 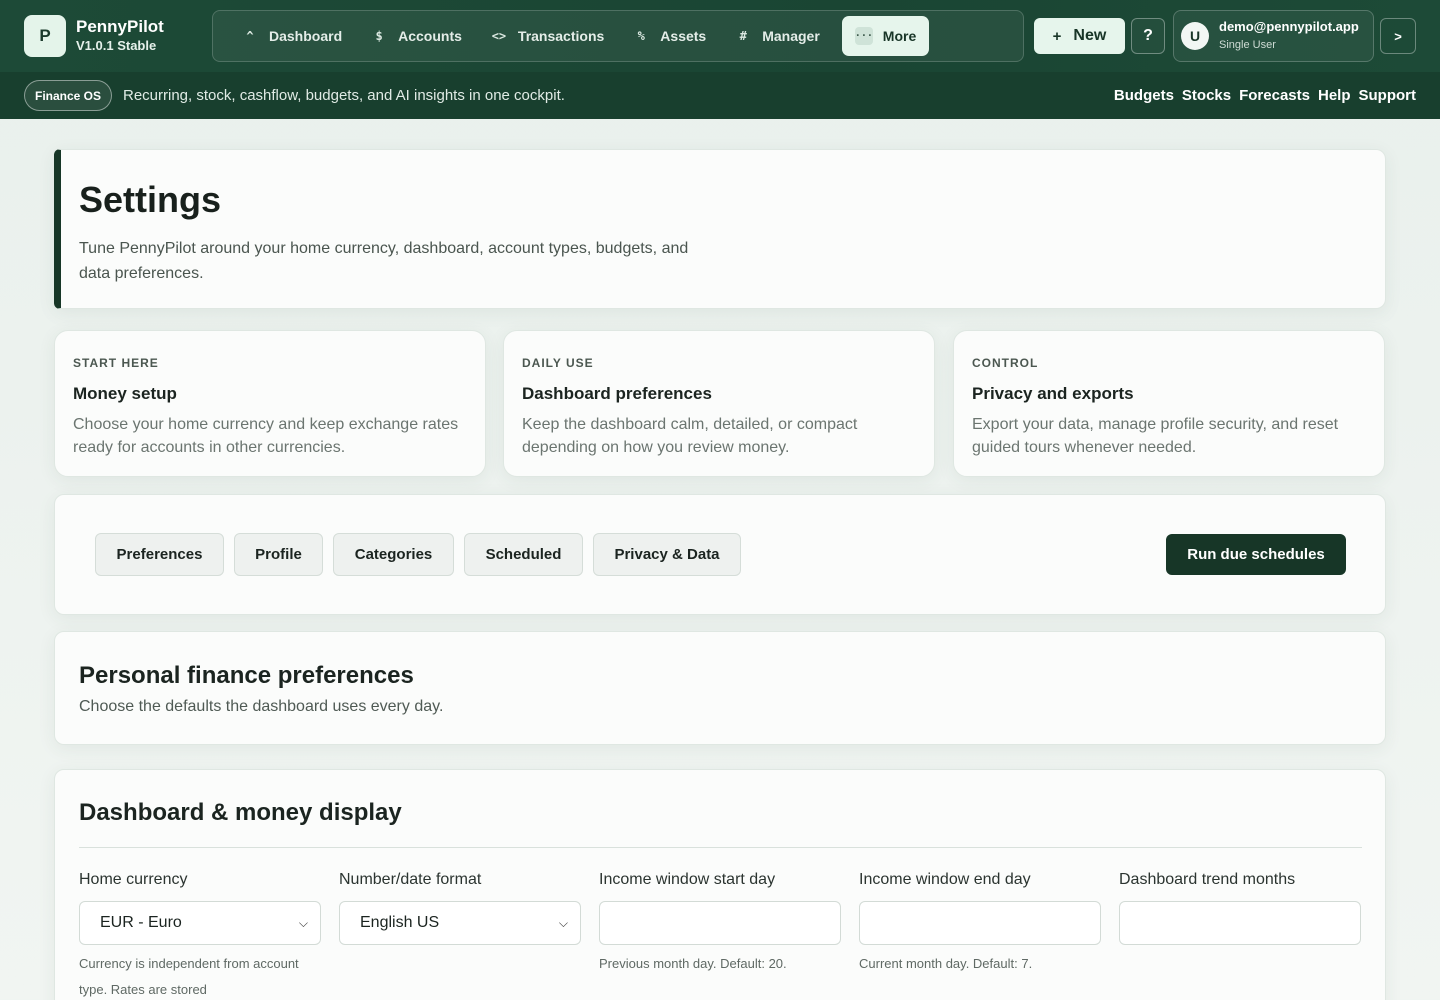 What do you see at coordinates (133, 879) in the screenshot?
I see `field-label: Home currency` at bounding box center [133, 879].